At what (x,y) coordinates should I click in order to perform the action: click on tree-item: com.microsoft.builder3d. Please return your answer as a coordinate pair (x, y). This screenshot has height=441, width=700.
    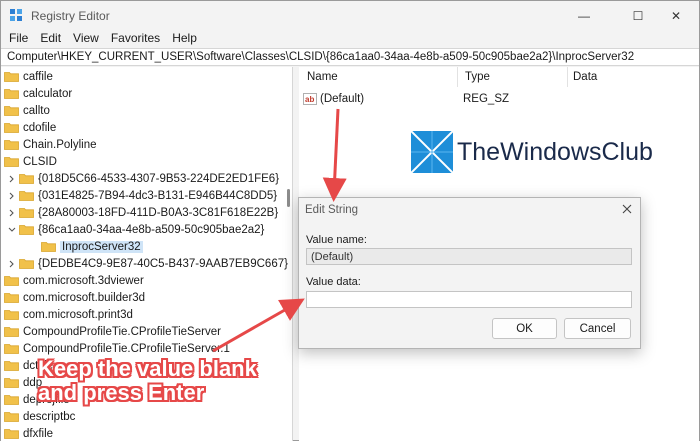
    Looking at the image, I should click on (74, 297).